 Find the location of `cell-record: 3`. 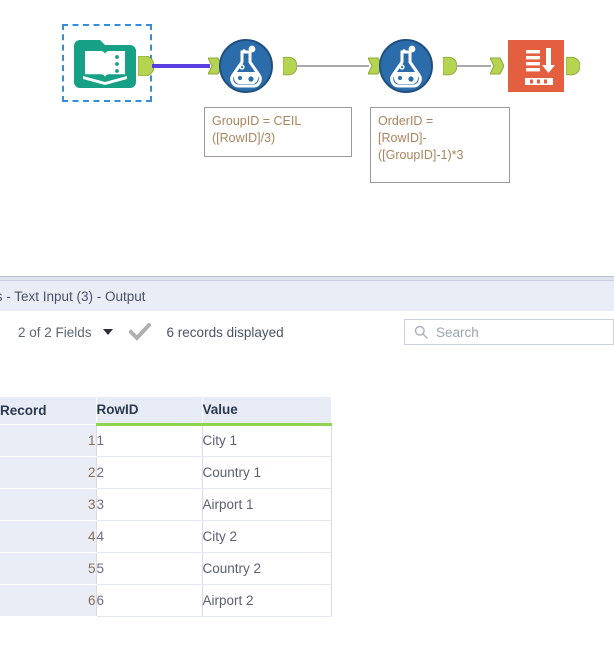

cell-record: 3 is located at coordinates (48, 504).